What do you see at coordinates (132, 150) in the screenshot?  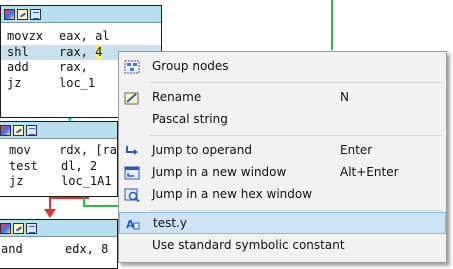 I see `jump-arrow-icon` at bounding box center [132, 150].